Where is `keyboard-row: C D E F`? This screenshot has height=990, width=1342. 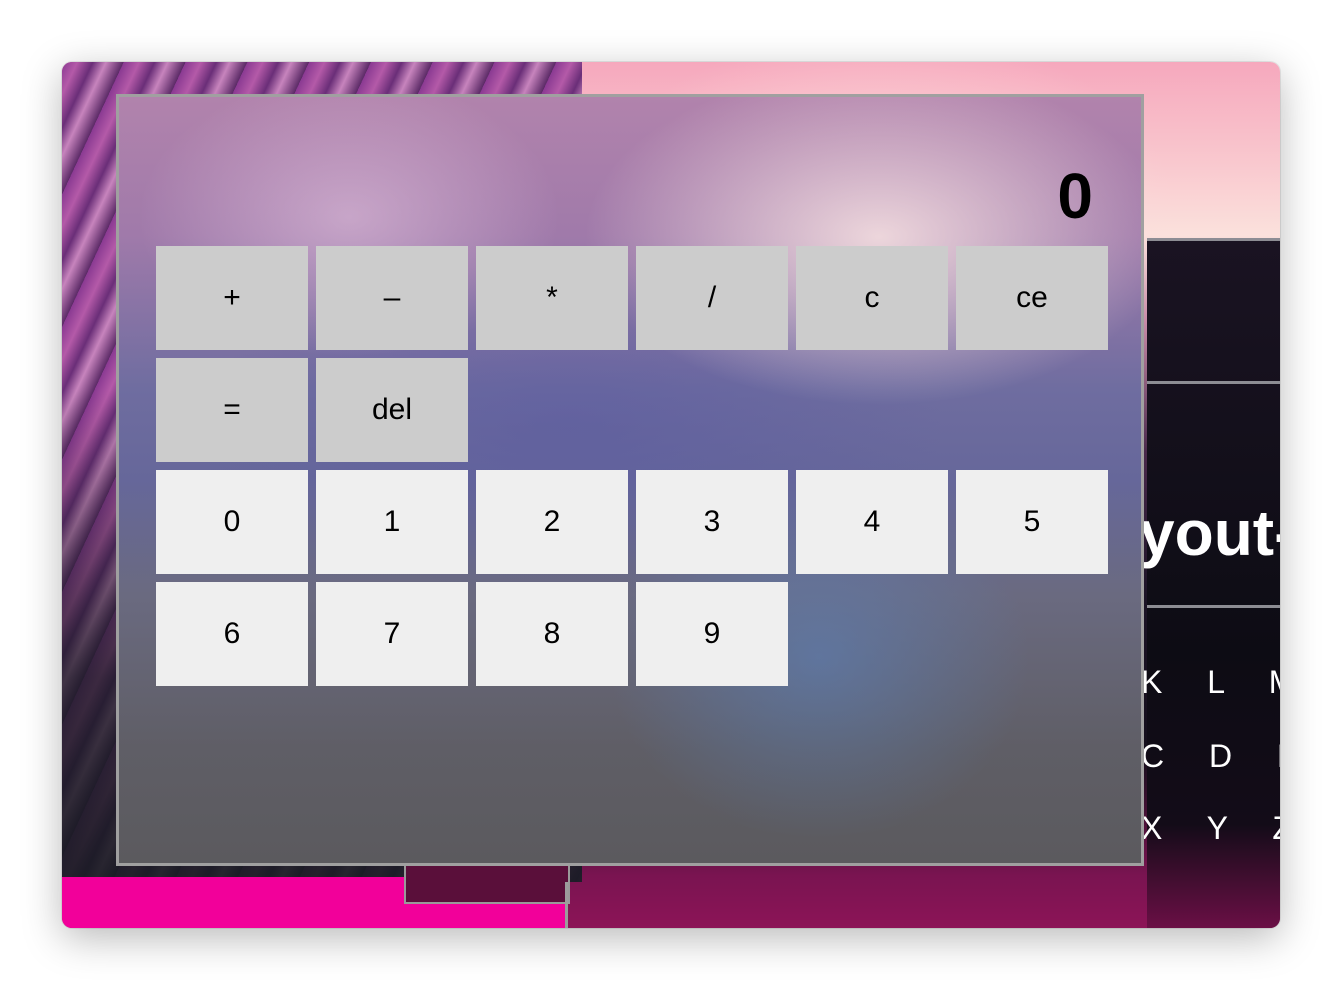 keyboard-row: C D E F is located at coordinates (1210, 756).